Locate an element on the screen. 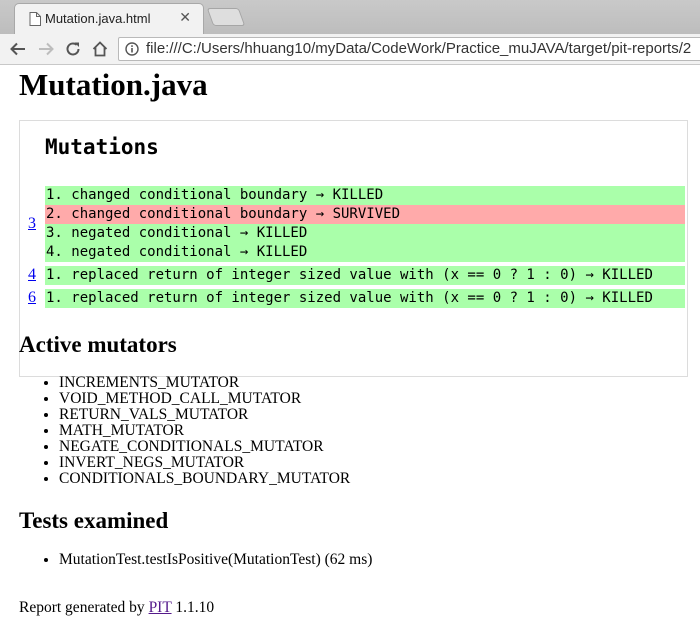 The image size is (700, 624). home-icon is located at coordinates (100, 49).